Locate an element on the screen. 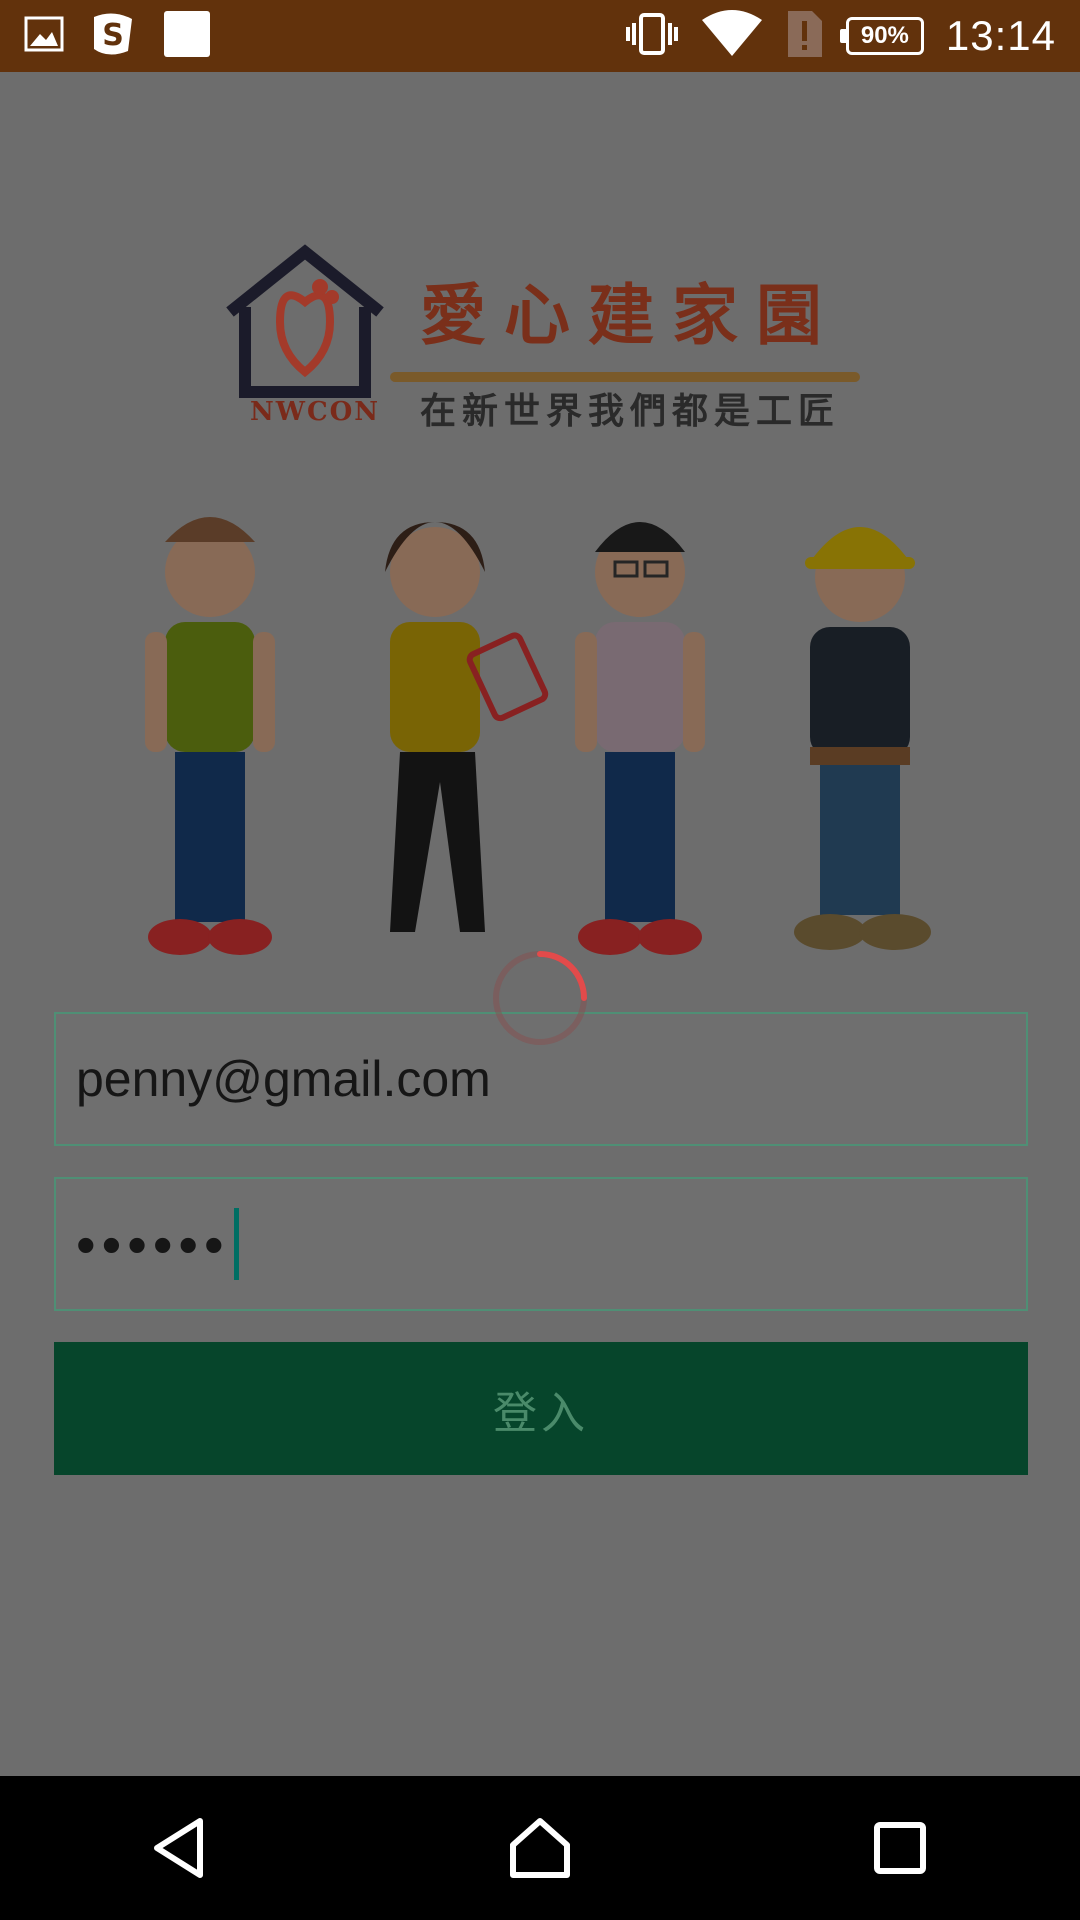 The height and width of the screenshot is (1920, 1080). login-button: 登入 is located at coordinates (541, 1408).